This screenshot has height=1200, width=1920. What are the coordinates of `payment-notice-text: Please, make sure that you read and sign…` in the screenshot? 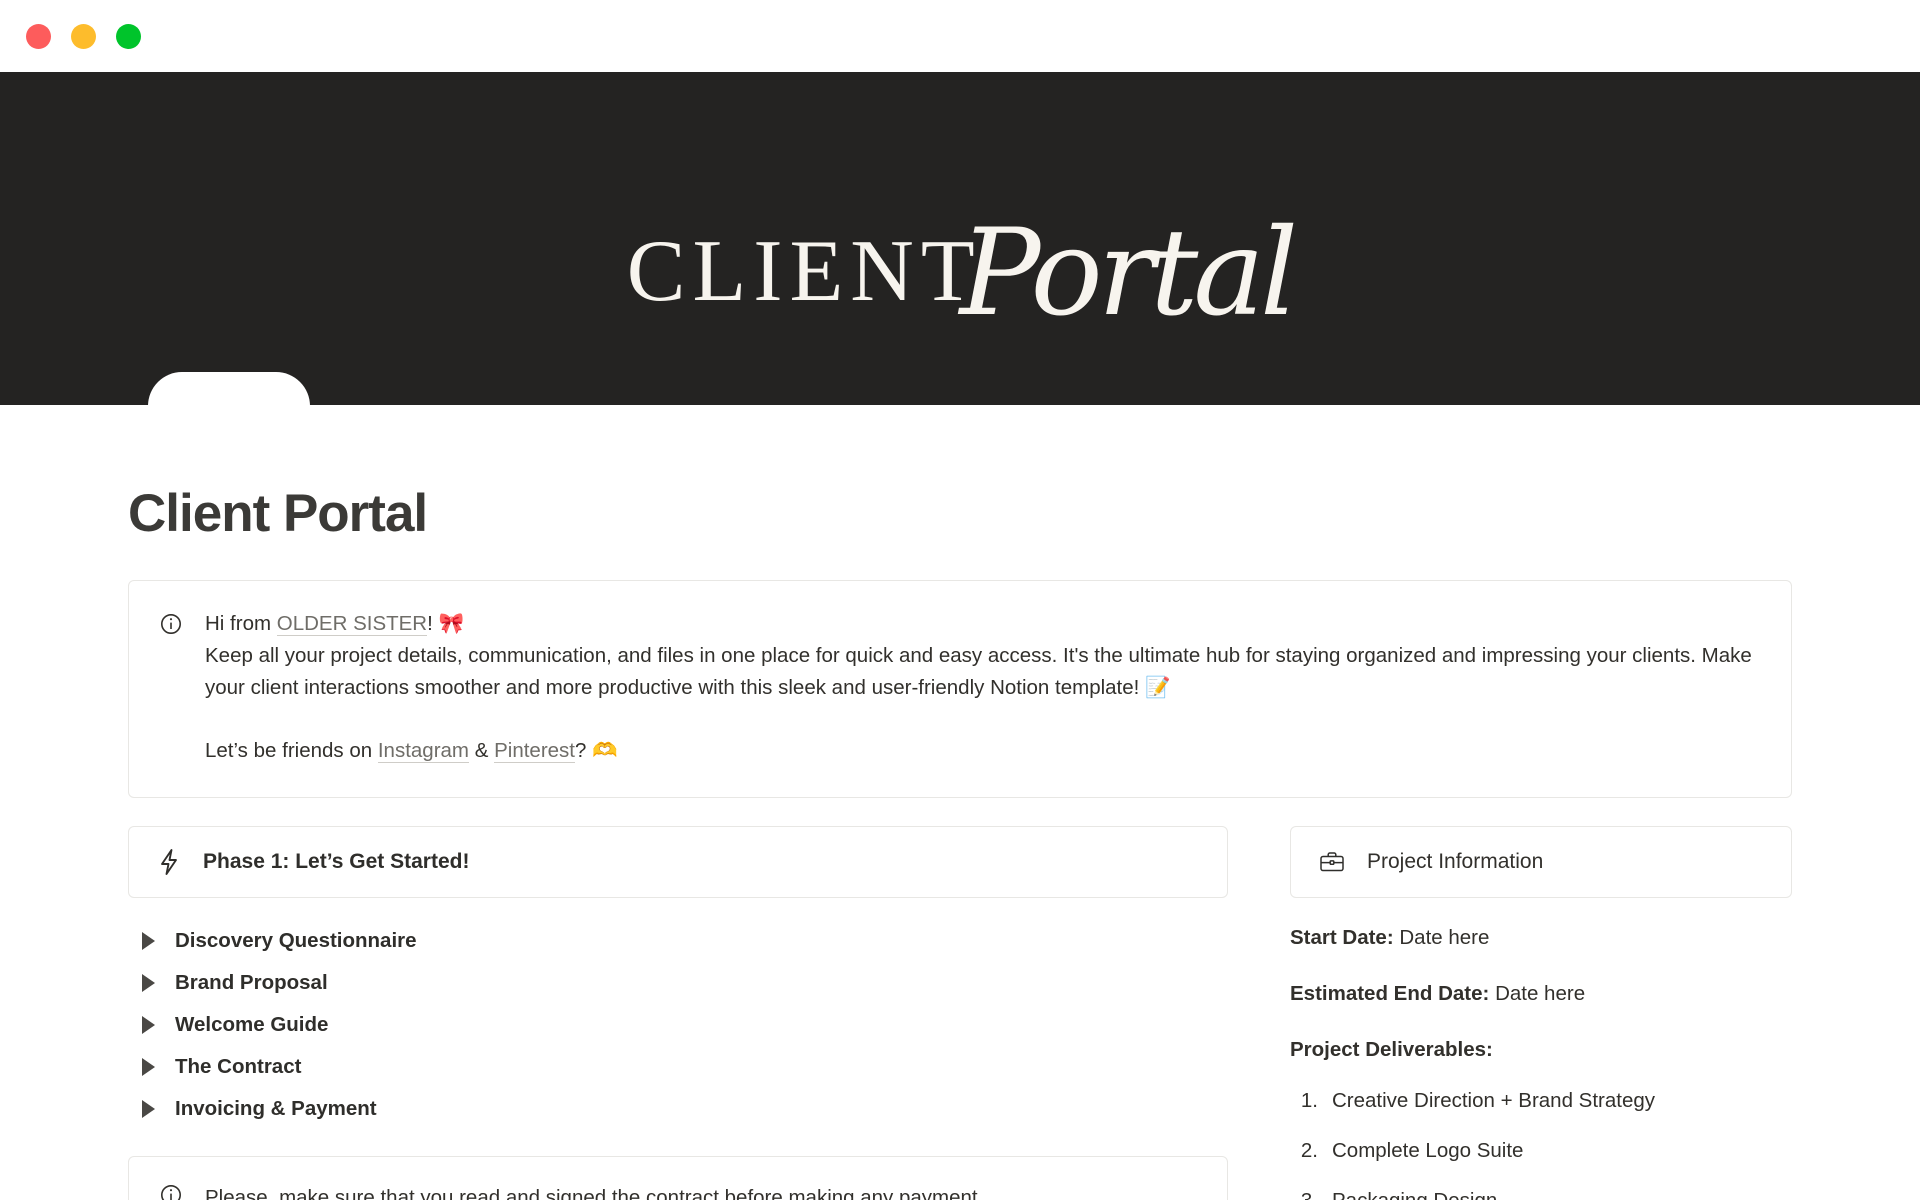 It's located at (594, 1193).